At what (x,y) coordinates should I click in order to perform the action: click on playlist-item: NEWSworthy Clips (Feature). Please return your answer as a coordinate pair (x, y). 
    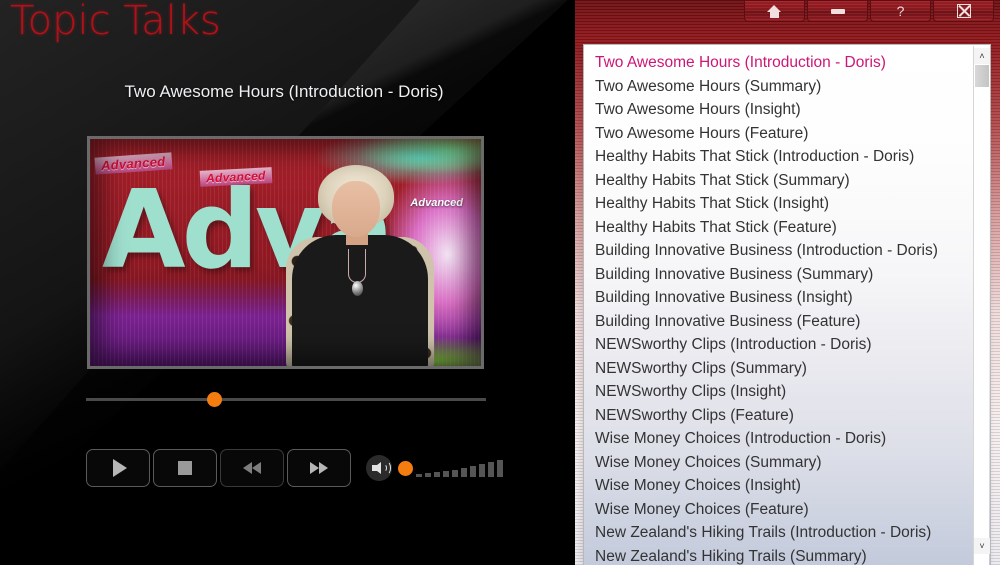
    Looking at the image, I should click on (779, 416).